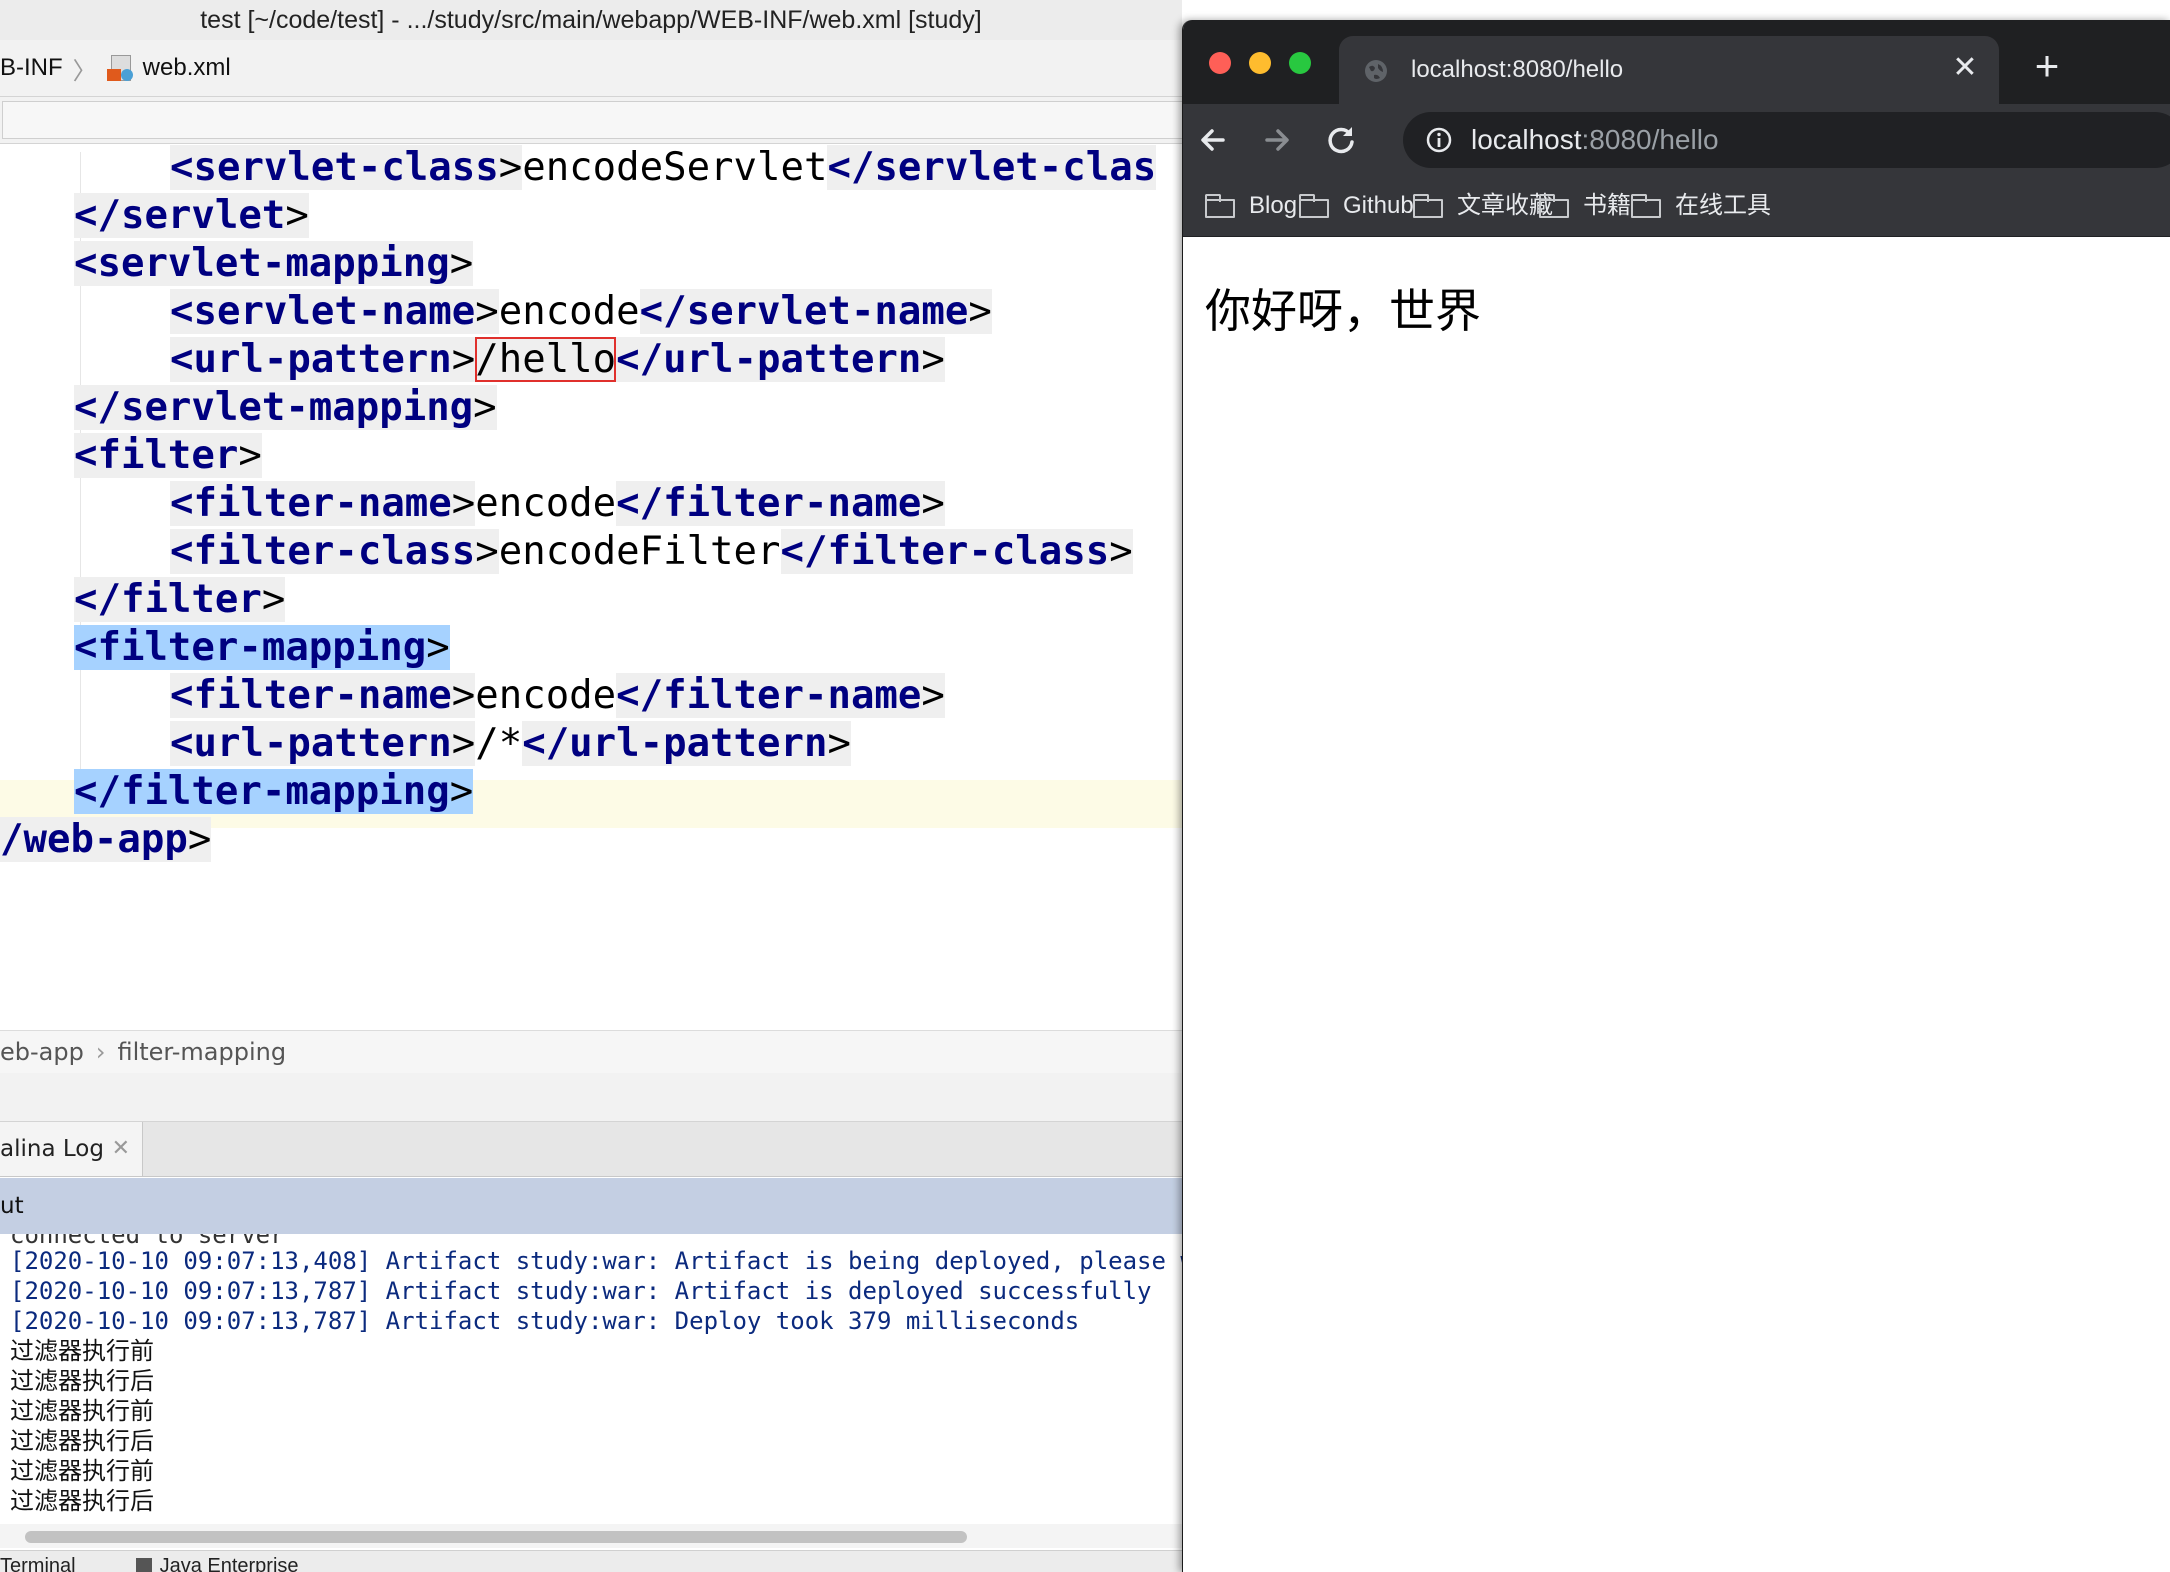  I want to click on tag-background: <url-pattern>/*</url-pattern>, so click(510, 743).